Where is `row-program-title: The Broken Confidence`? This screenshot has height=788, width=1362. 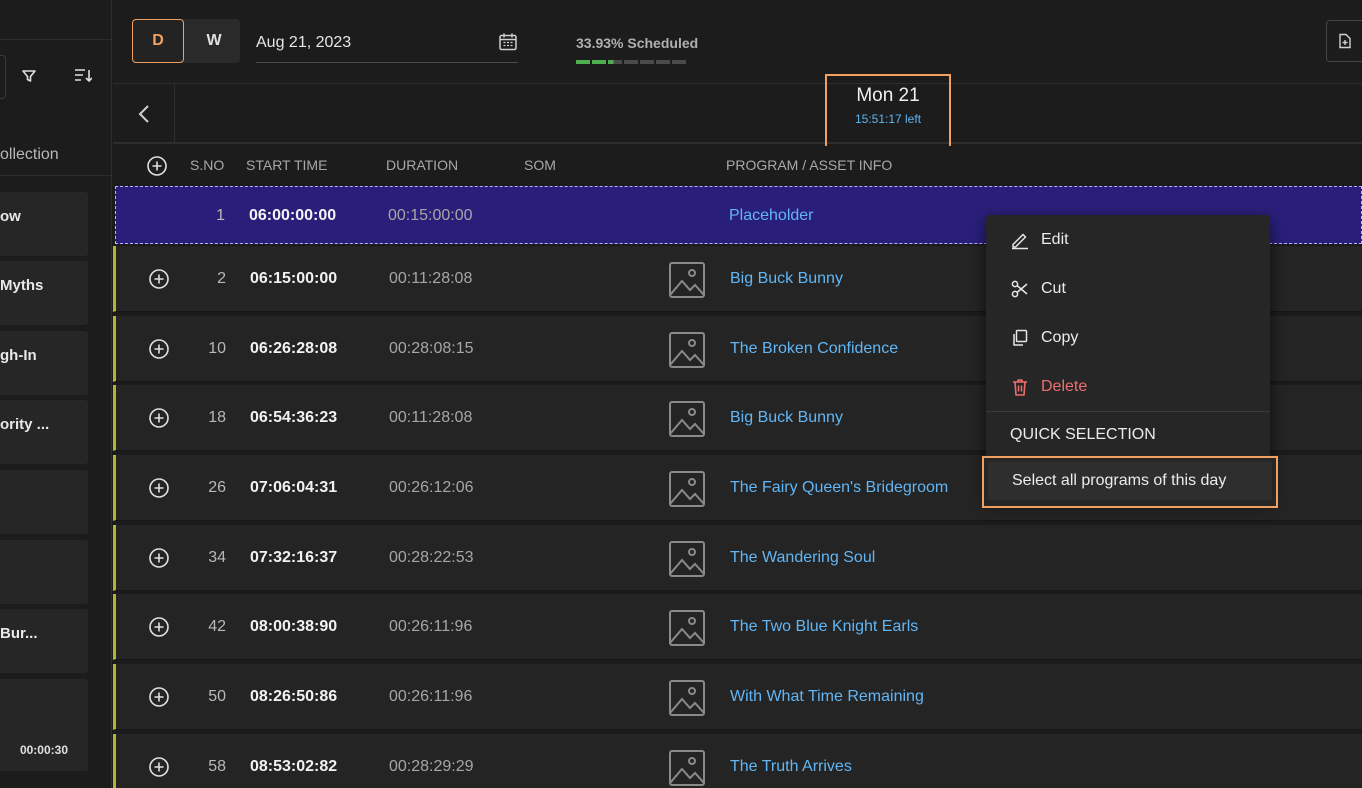 row-program-title: The Broken Confidence is located at coordinates (814, 349).